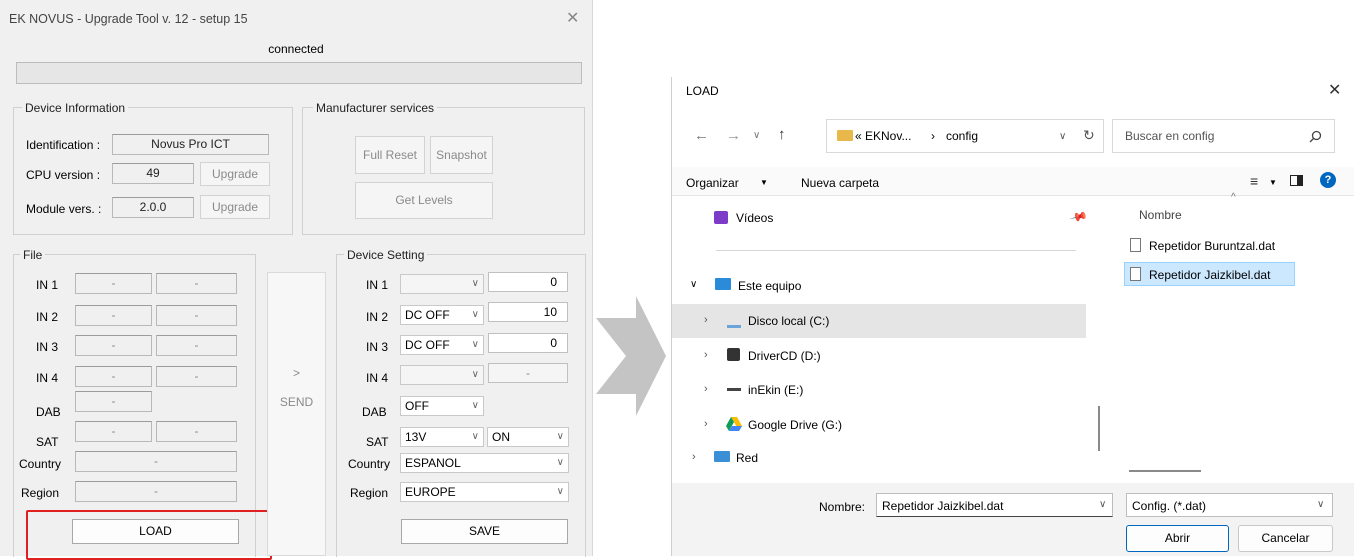 The width and height of the screenshot is (1354, 560). I want to click on expand-drive-g-icon: ›, so click(706, 424).